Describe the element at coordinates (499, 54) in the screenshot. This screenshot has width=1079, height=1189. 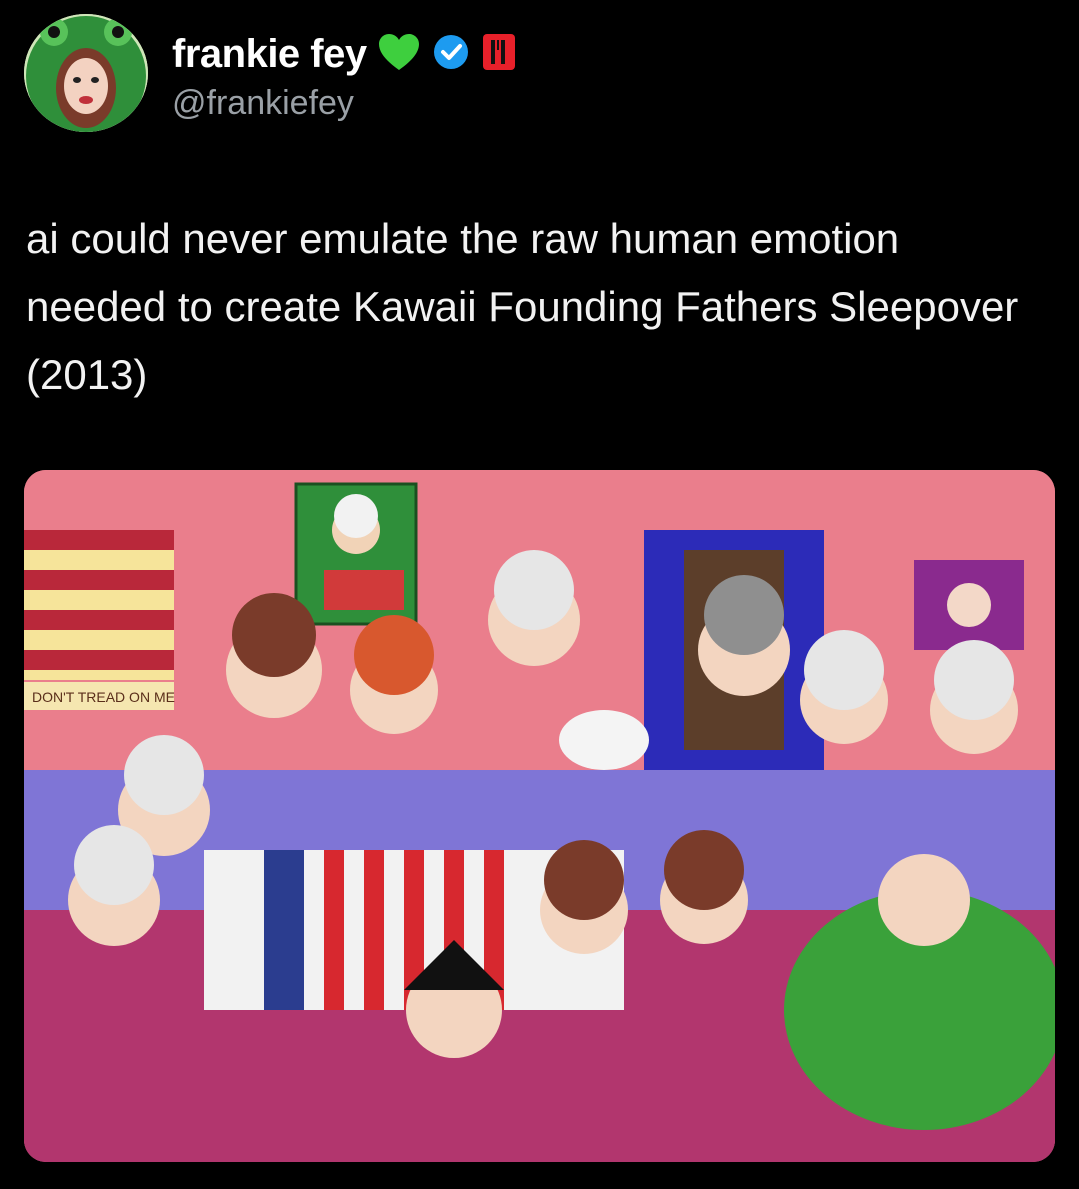
I see `flag-icon` at that location.